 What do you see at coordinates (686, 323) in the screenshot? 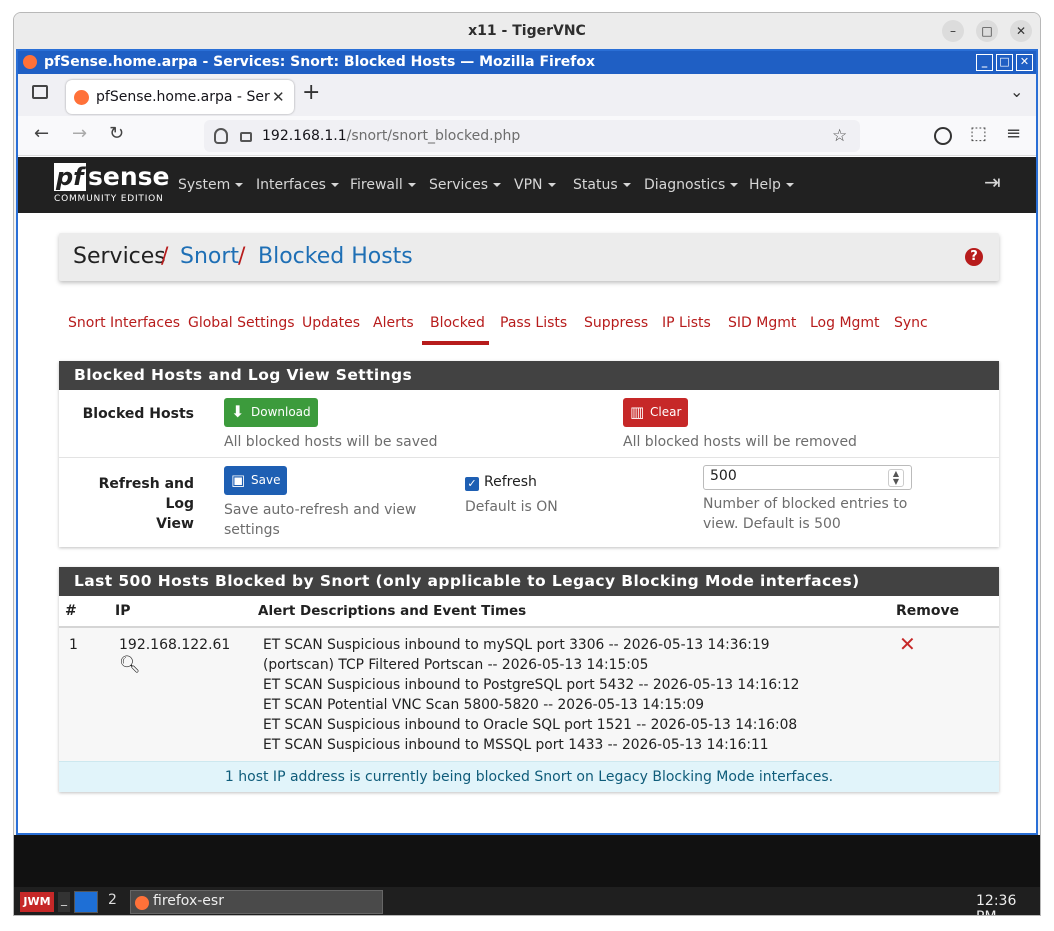
I see `tab-ip-lists: IP Lists` at bounding box center [686, 323].